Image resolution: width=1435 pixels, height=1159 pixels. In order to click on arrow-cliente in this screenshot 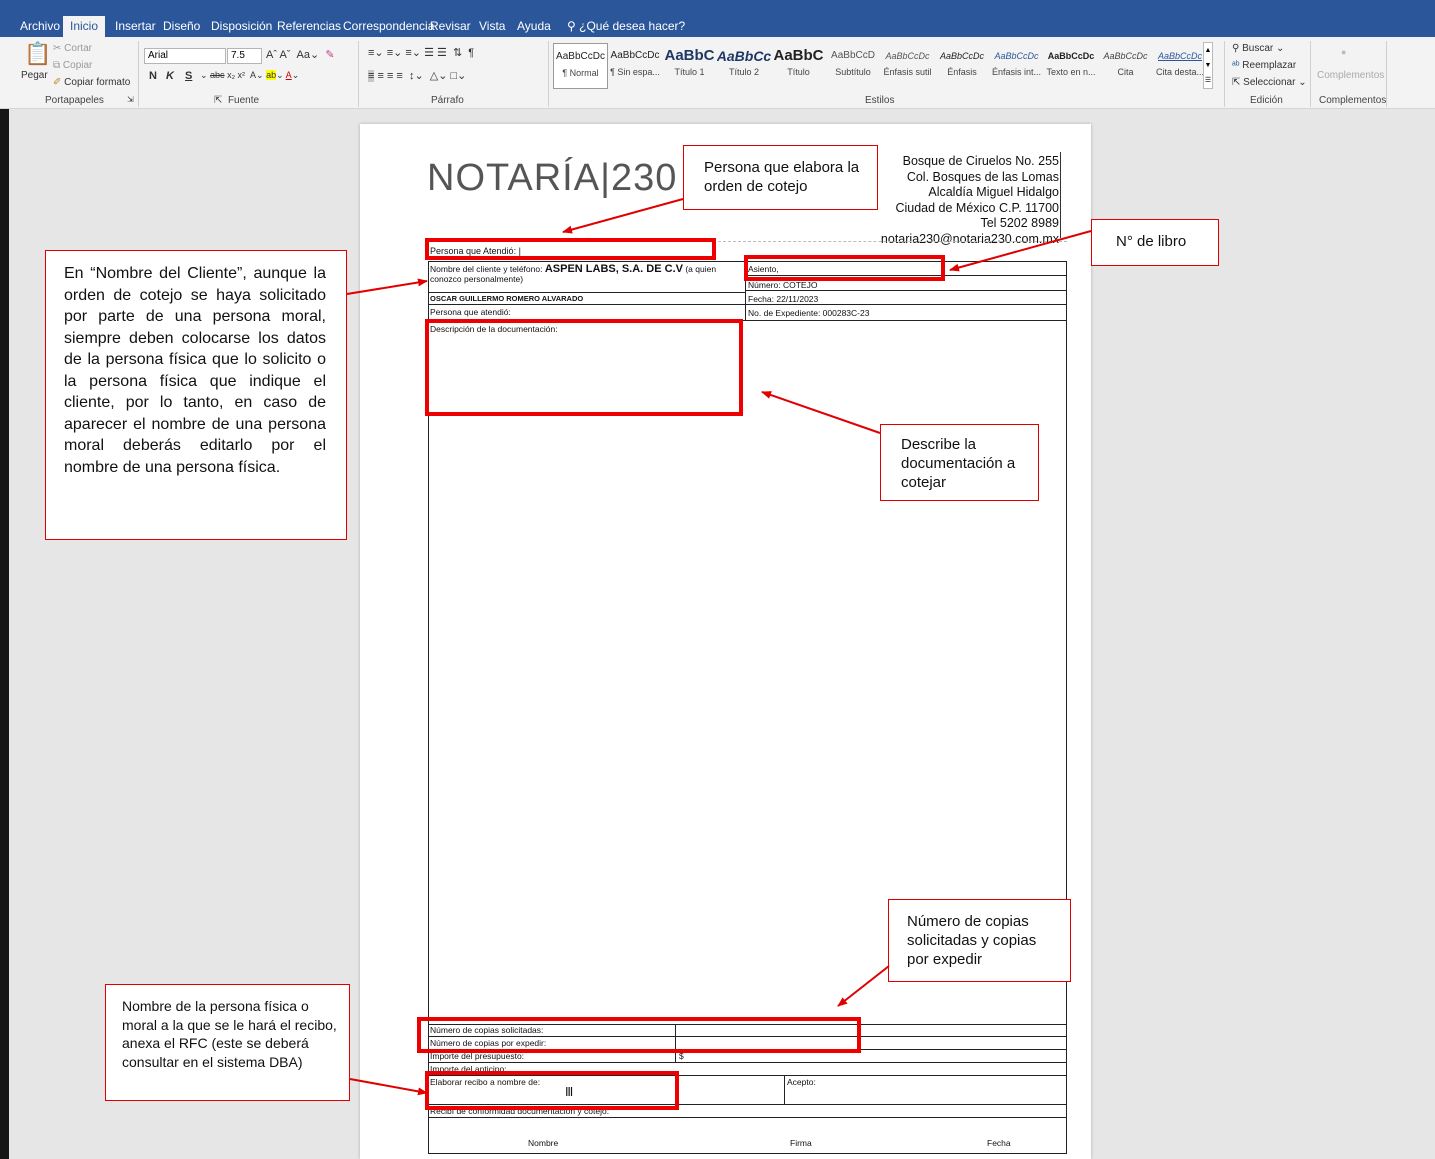, I will do `click(387, 286)`.